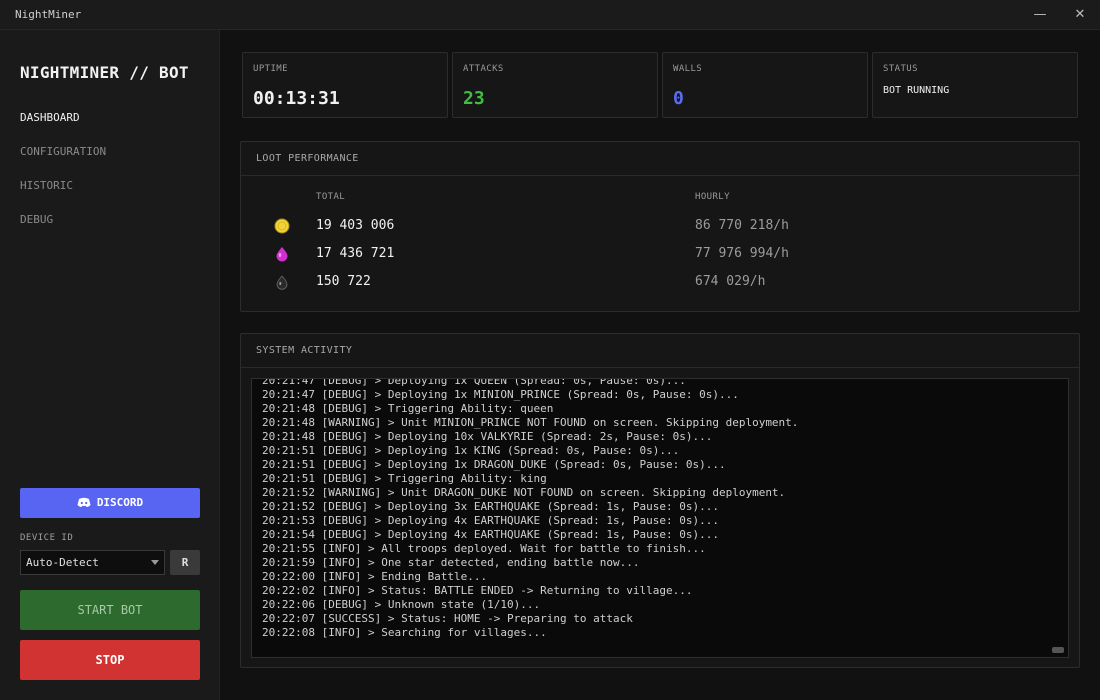 This screenshot has width=1100, height=700. What do you see at coordinates (660, 281) in the screenshot?
I see `loot-row-dark-elixir: 150 722 674 029/h` at bounding box center [660, 281].